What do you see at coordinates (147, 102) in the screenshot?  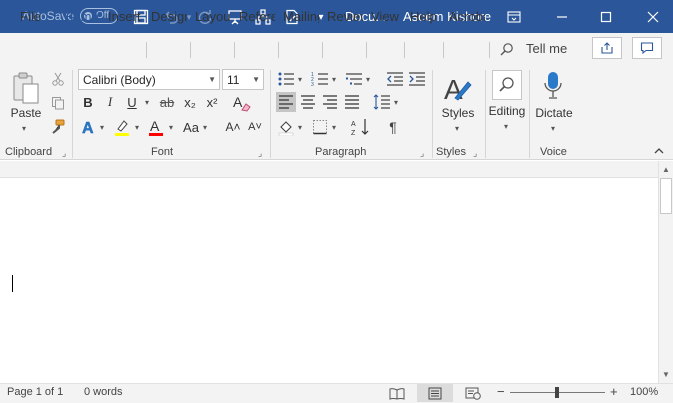 I see `underline-dropdown-icon: ▾` at bounding box center [147, 102].